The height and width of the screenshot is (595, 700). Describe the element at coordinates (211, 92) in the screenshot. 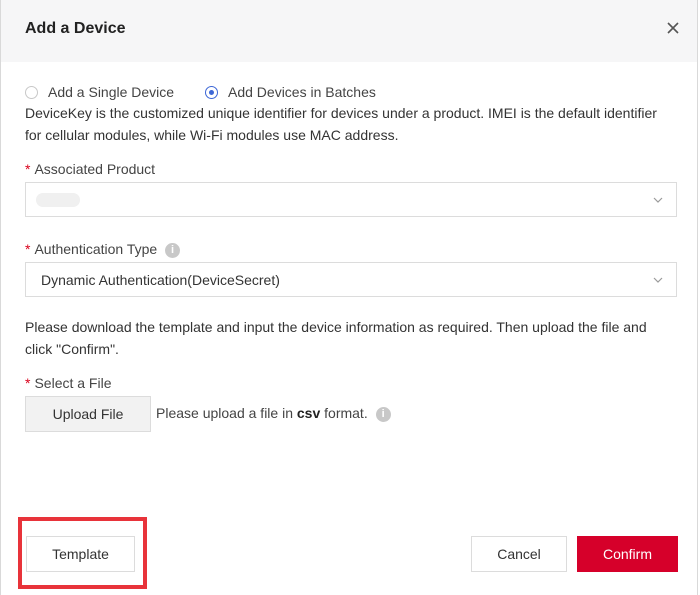

I see `radio-button-batch` at that location.